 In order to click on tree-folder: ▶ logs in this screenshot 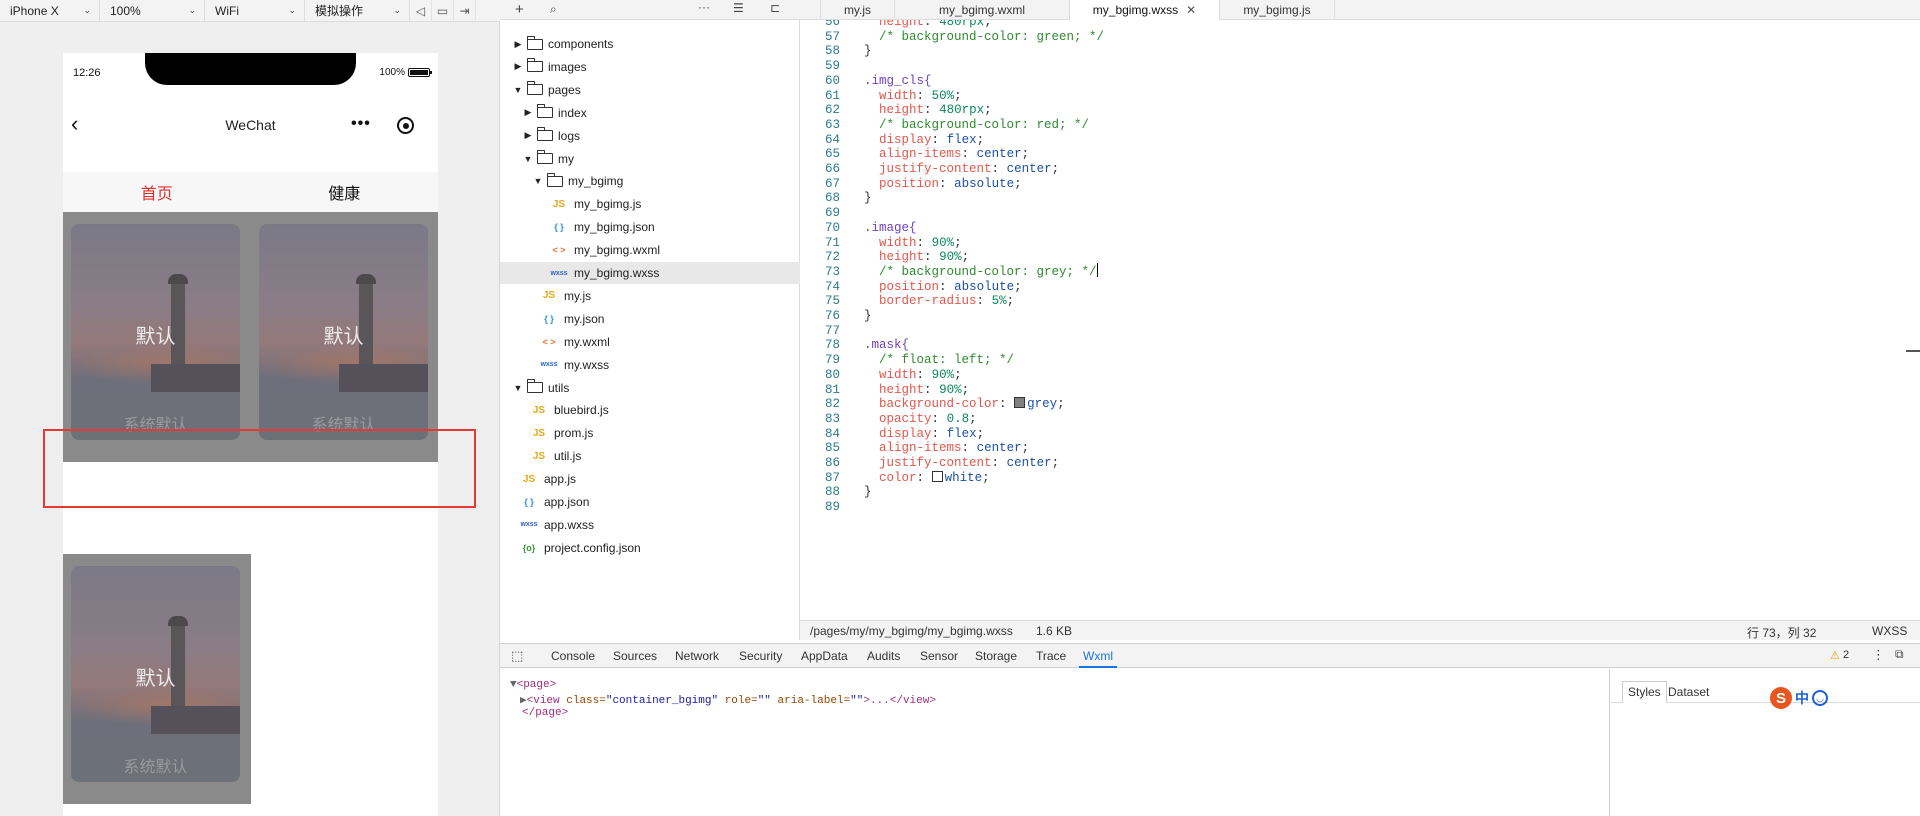, I will do `click(650, 136)`.